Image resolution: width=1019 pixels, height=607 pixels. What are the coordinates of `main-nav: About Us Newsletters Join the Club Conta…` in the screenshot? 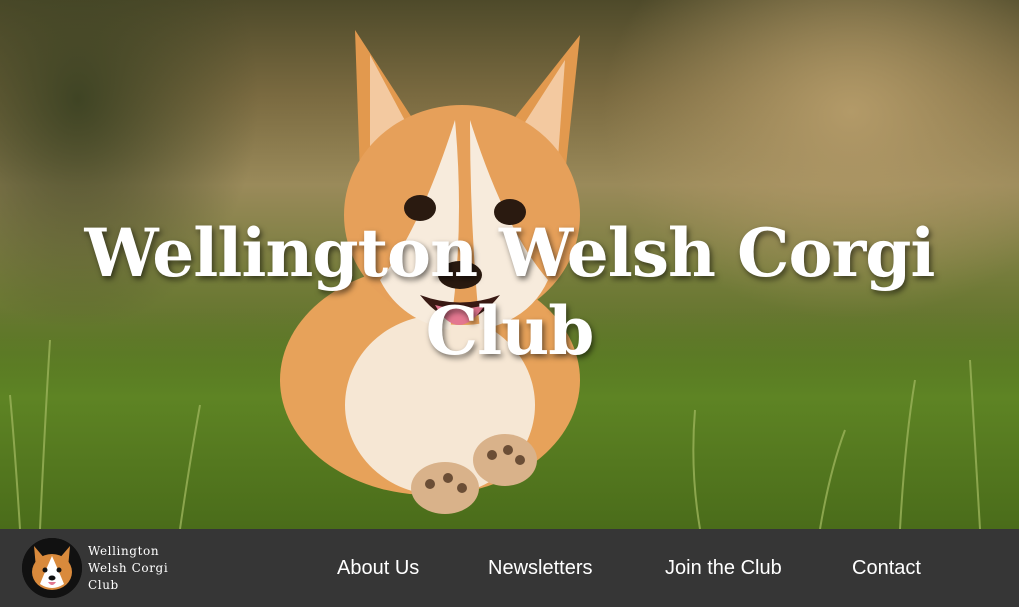 It's located at (509, 568).